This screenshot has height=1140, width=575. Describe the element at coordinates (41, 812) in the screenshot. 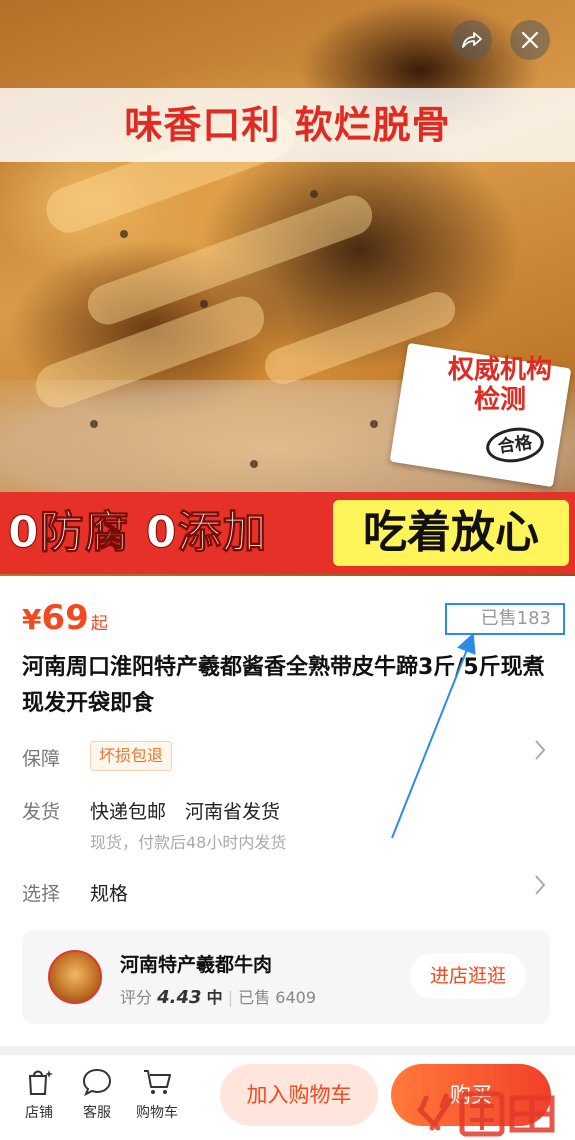

I see `shipping-label: 发货` at that location.